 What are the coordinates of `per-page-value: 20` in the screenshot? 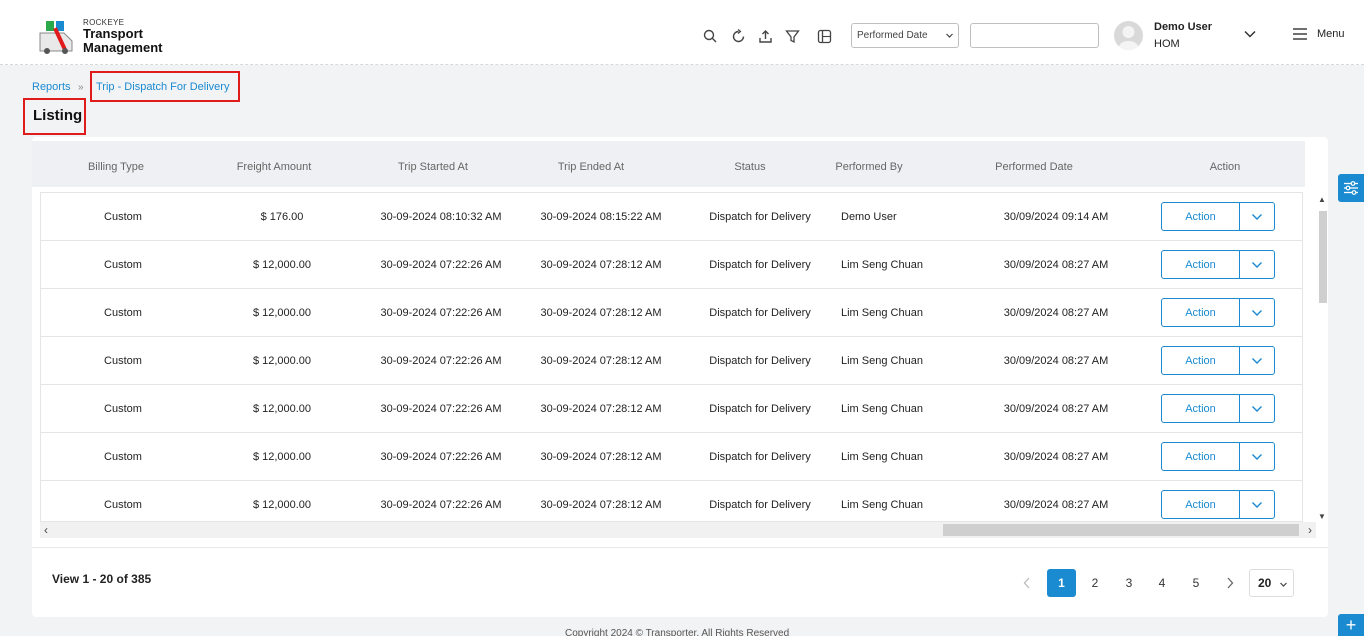 It's located at (1265, 583).